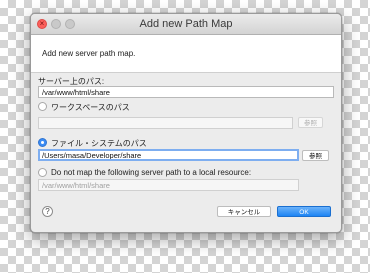 The image size is (370, 273). I want to click on workspace-path-field, so click(165, 123).